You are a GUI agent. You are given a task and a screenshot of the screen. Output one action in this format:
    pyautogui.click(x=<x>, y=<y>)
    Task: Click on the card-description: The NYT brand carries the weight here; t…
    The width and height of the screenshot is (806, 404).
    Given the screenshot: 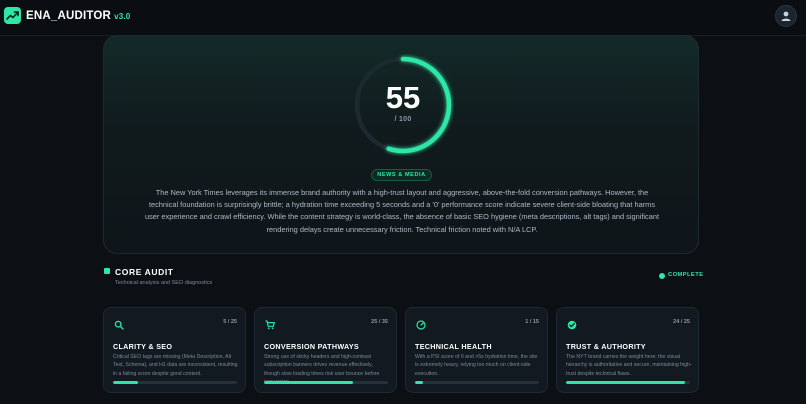 What is the action you would take?
    pyautogui.click(x=629, y=365)
    